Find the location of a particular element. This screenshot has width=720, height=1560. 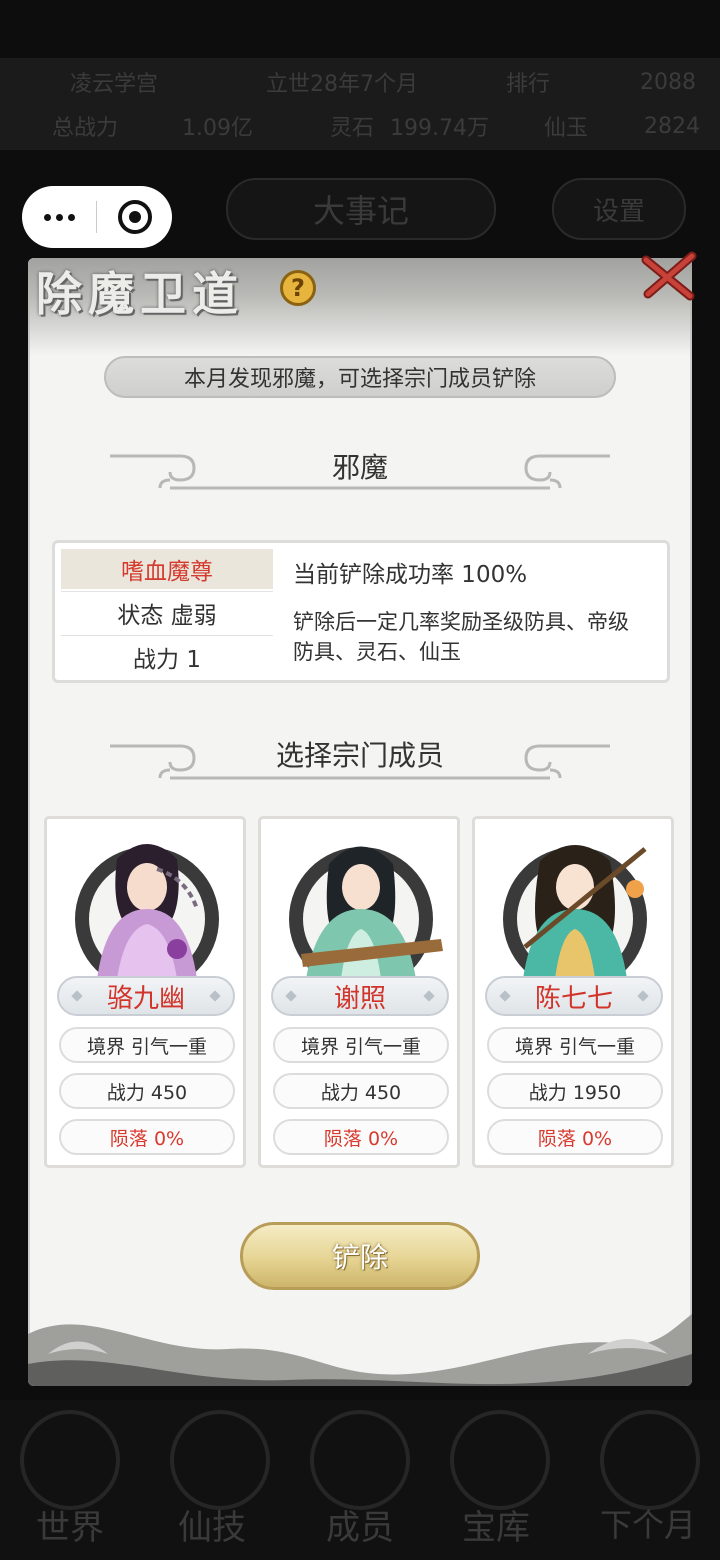

reward-description: 铲除后一定几率奖励圣级防具、帝级防具、灵石、仙玉 is located at coordinates (461, 637).